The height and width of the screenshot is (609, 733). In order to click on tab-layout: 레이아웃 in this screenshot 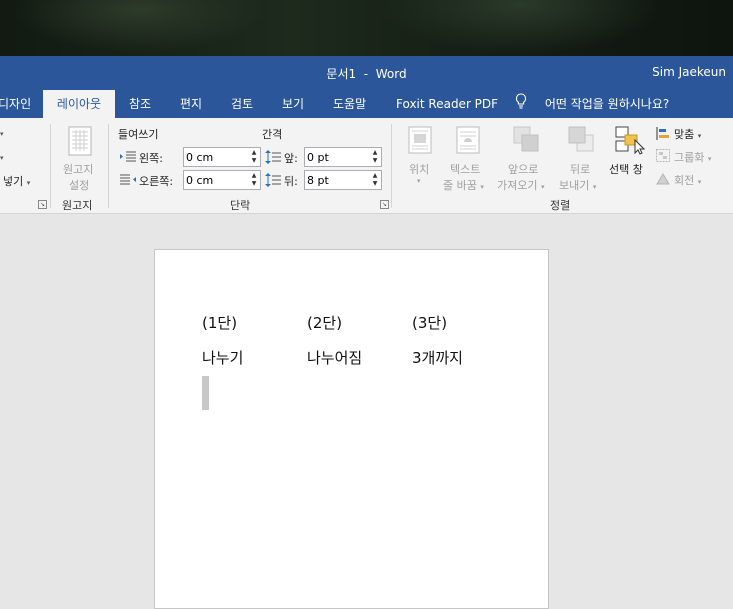, I will do `click(79, 104)`.